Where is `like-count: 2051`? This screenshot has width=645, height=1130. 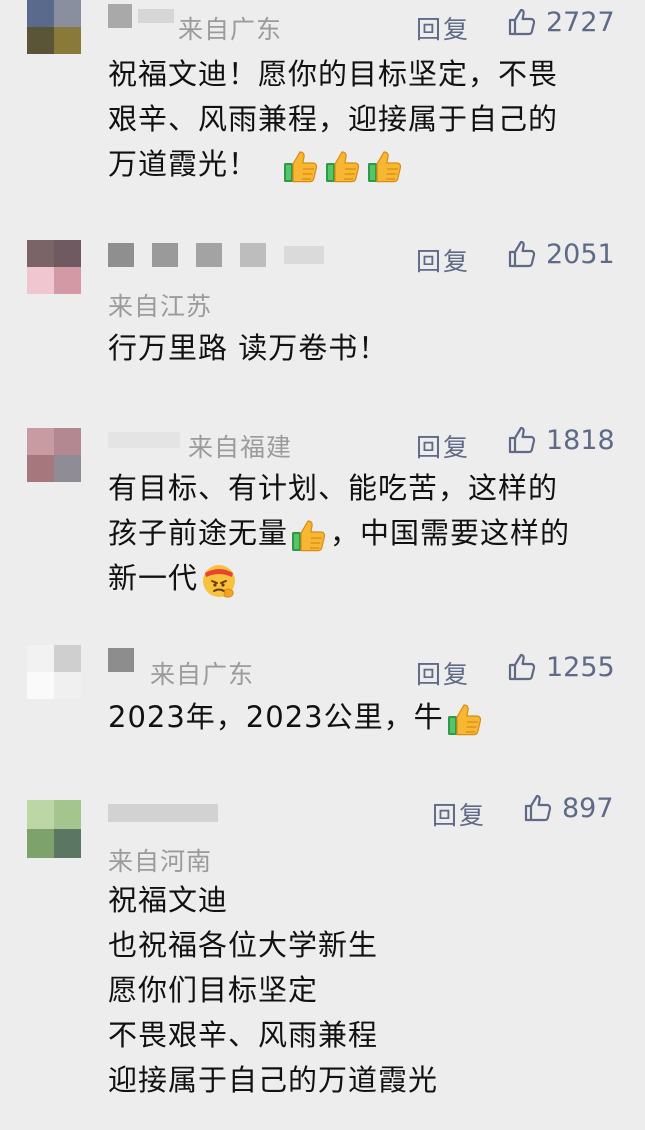 like-count: 2051 is located at coordinates (580, 254).